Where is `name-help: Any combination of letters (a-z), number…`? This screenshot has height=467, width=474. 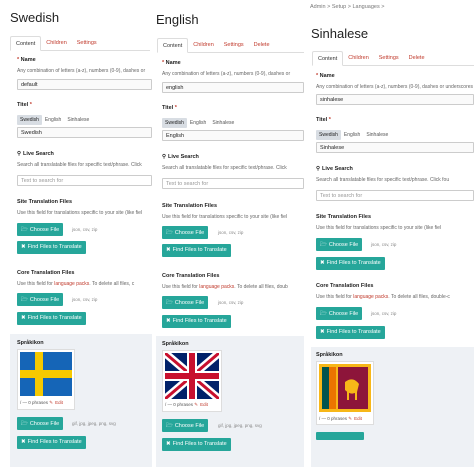 name-help: Any combination of letters (a-z), number… is located at coordinates (81, 71).